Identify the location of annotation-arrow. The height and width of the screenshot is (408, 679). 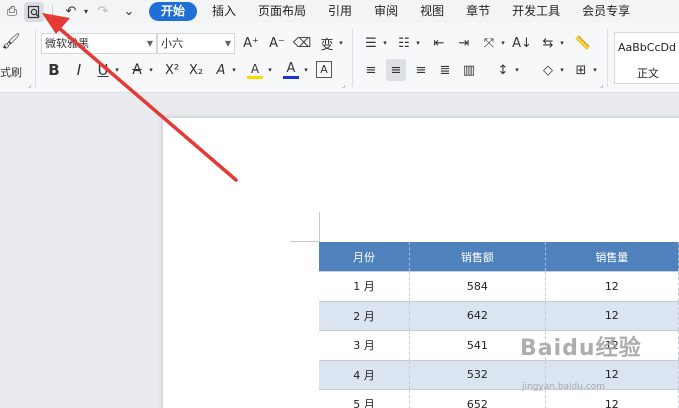
(140, 97).